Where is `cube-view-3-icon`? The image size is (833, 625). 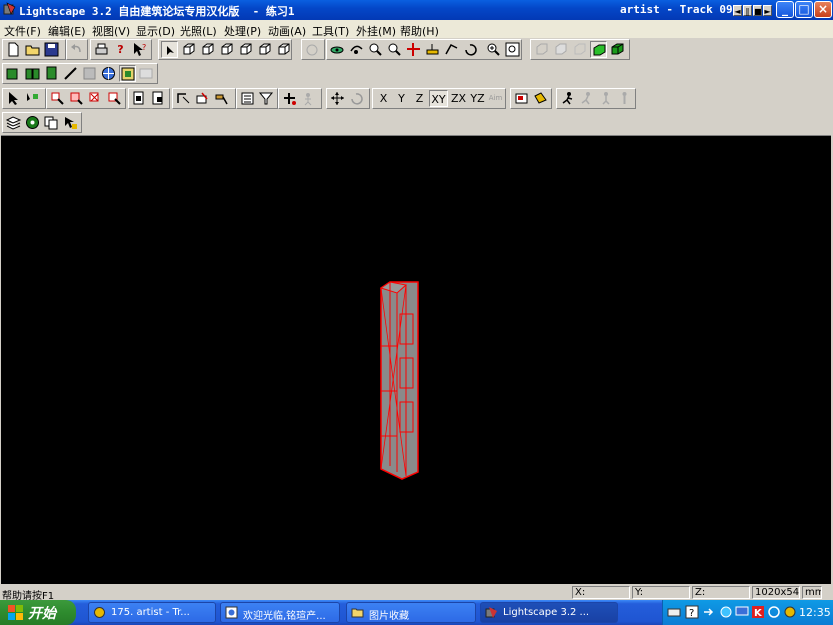
cube-view-3-icon is located at coordinates (226, 49).